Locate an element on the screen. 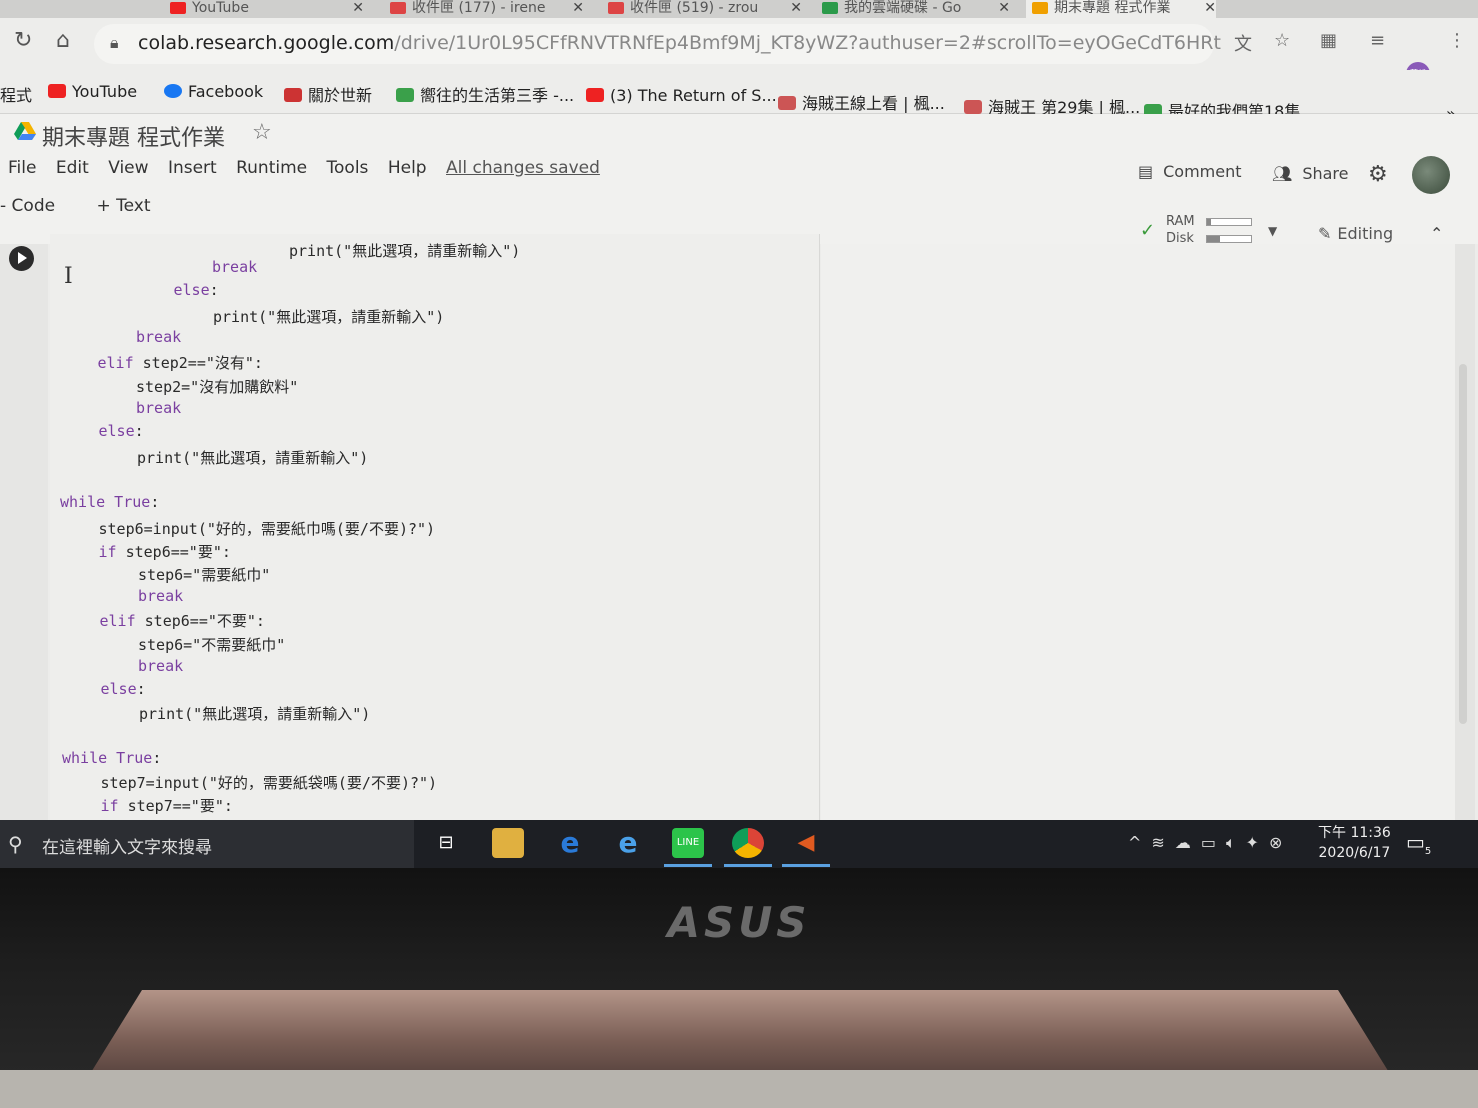 The image size is (1478, 1108). bookmark-folder: 程式 is located at coordinates (16, 94).